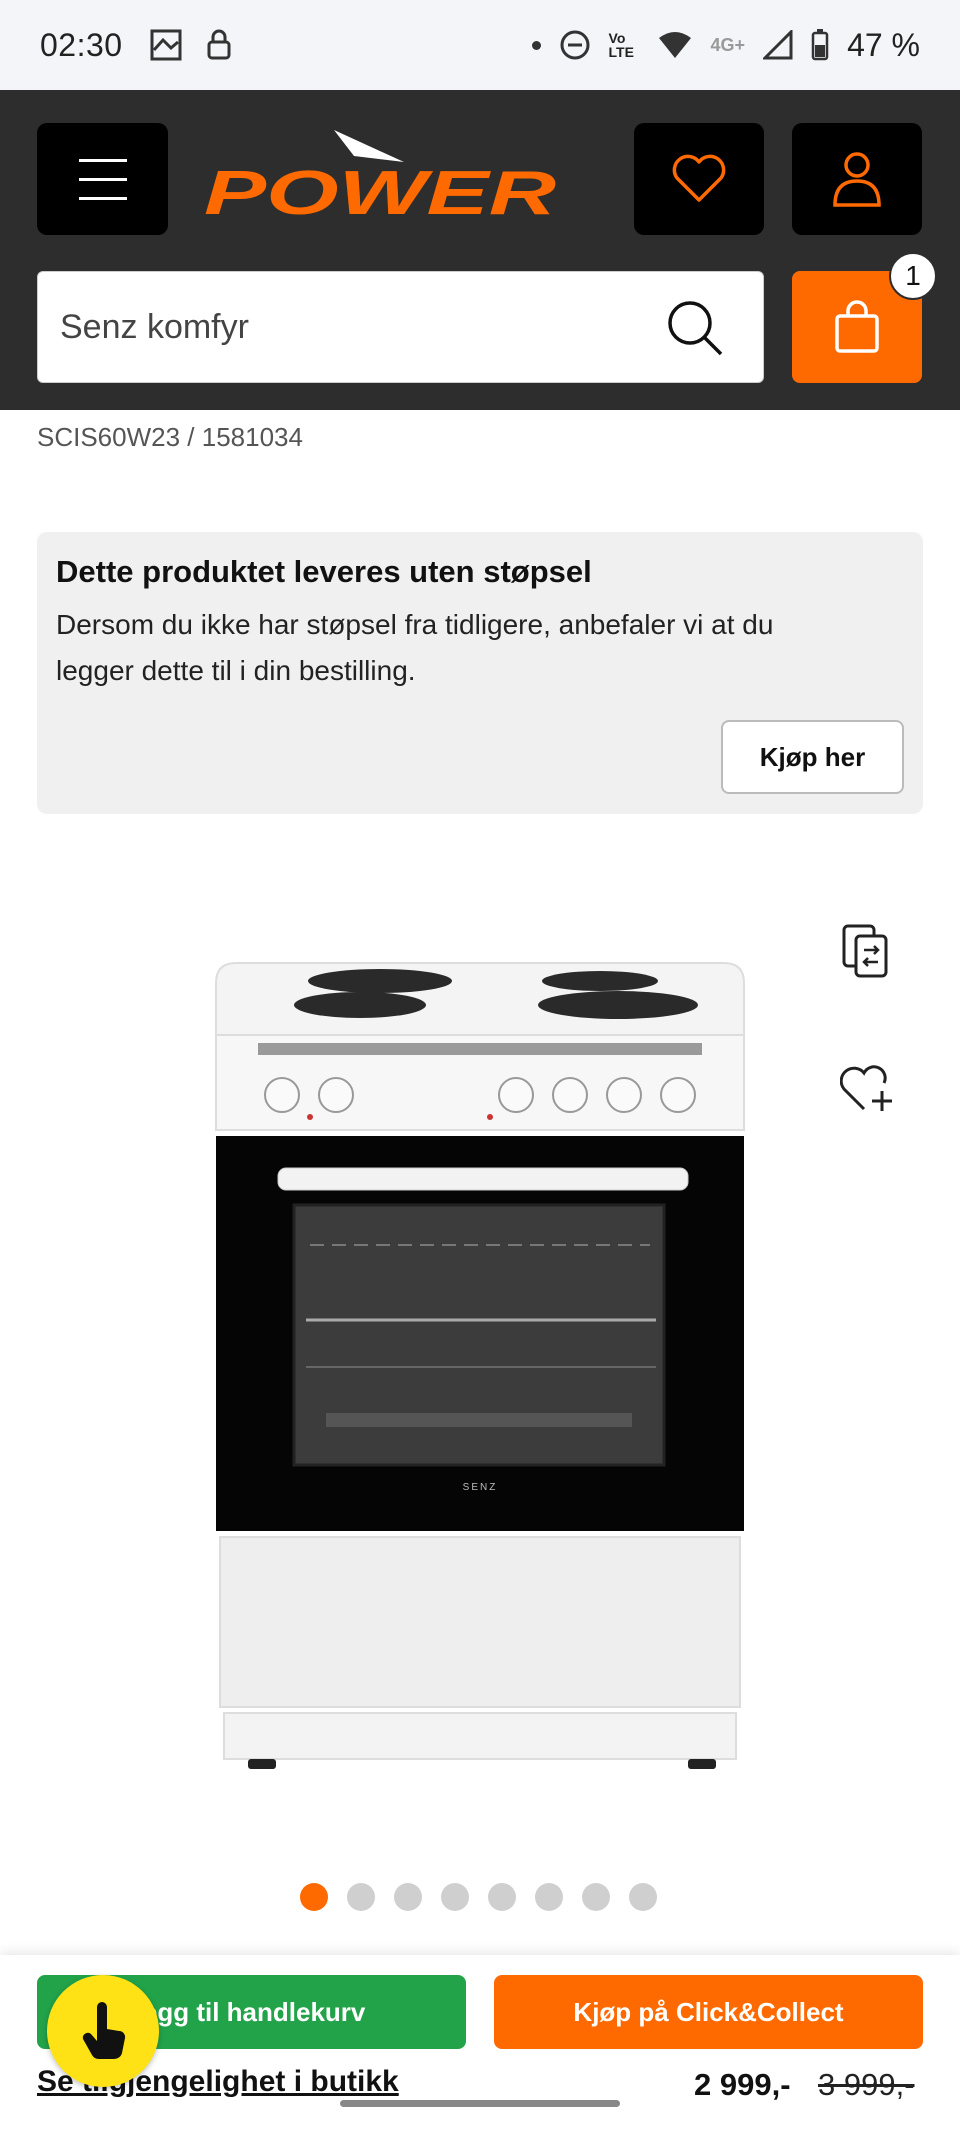 The height and width of the screenshot is (2133, 960). I want to click on menu-button, so click(102, 179).